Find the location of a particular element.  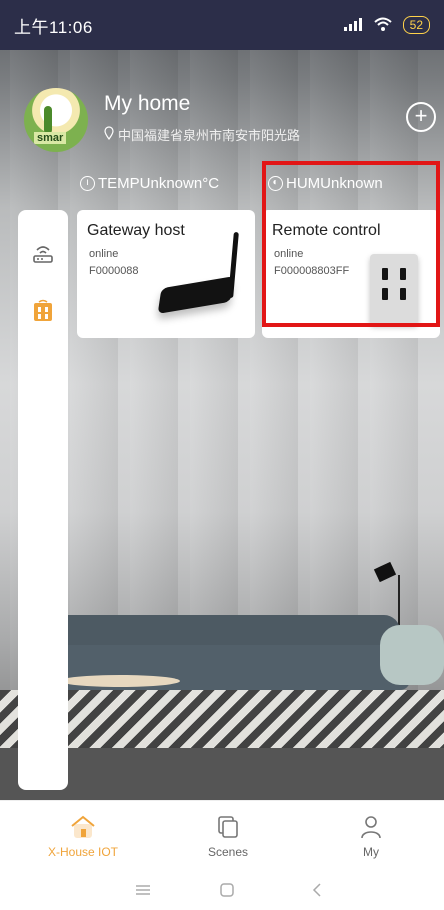

humidity-icon: ◐ is located at coordinates (275, 183).